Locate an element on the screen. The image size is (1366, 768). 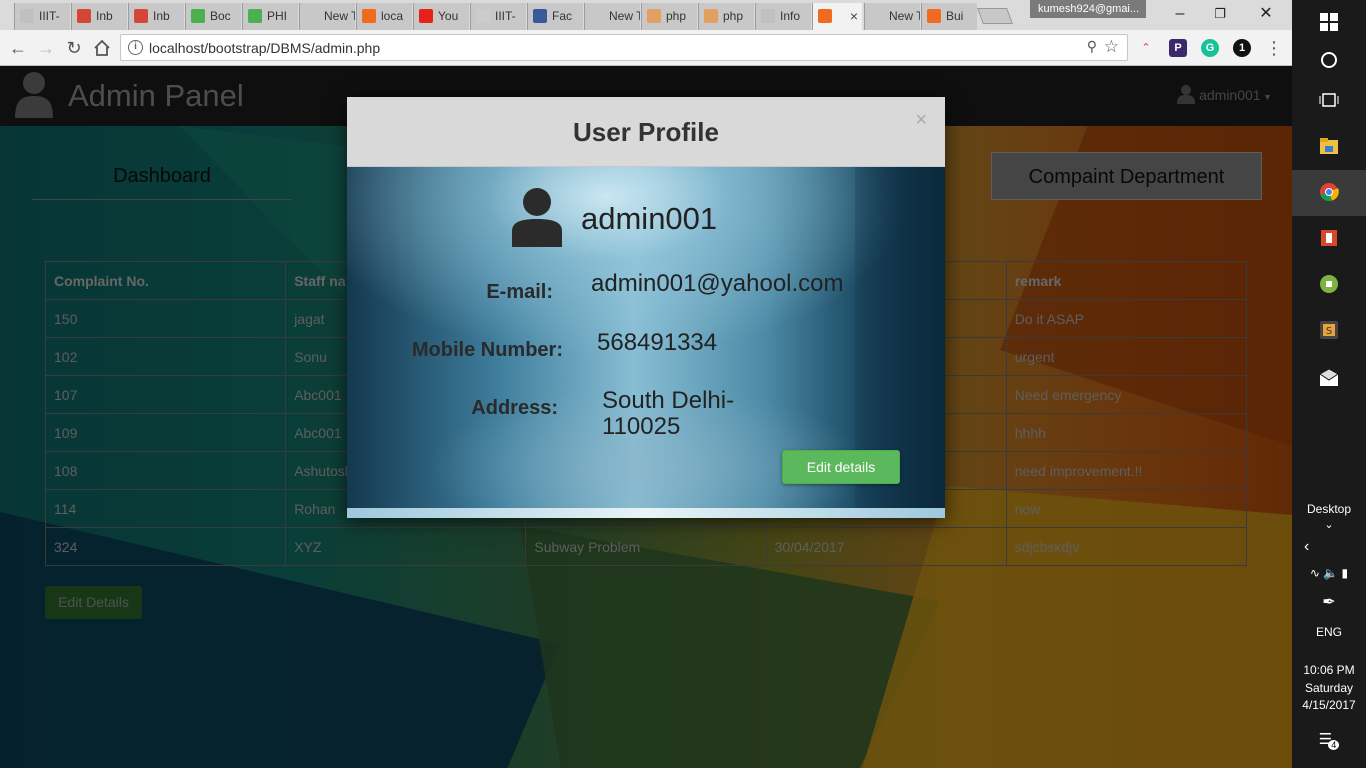
browser-tab: PHI is located at coordinates (270, 16).